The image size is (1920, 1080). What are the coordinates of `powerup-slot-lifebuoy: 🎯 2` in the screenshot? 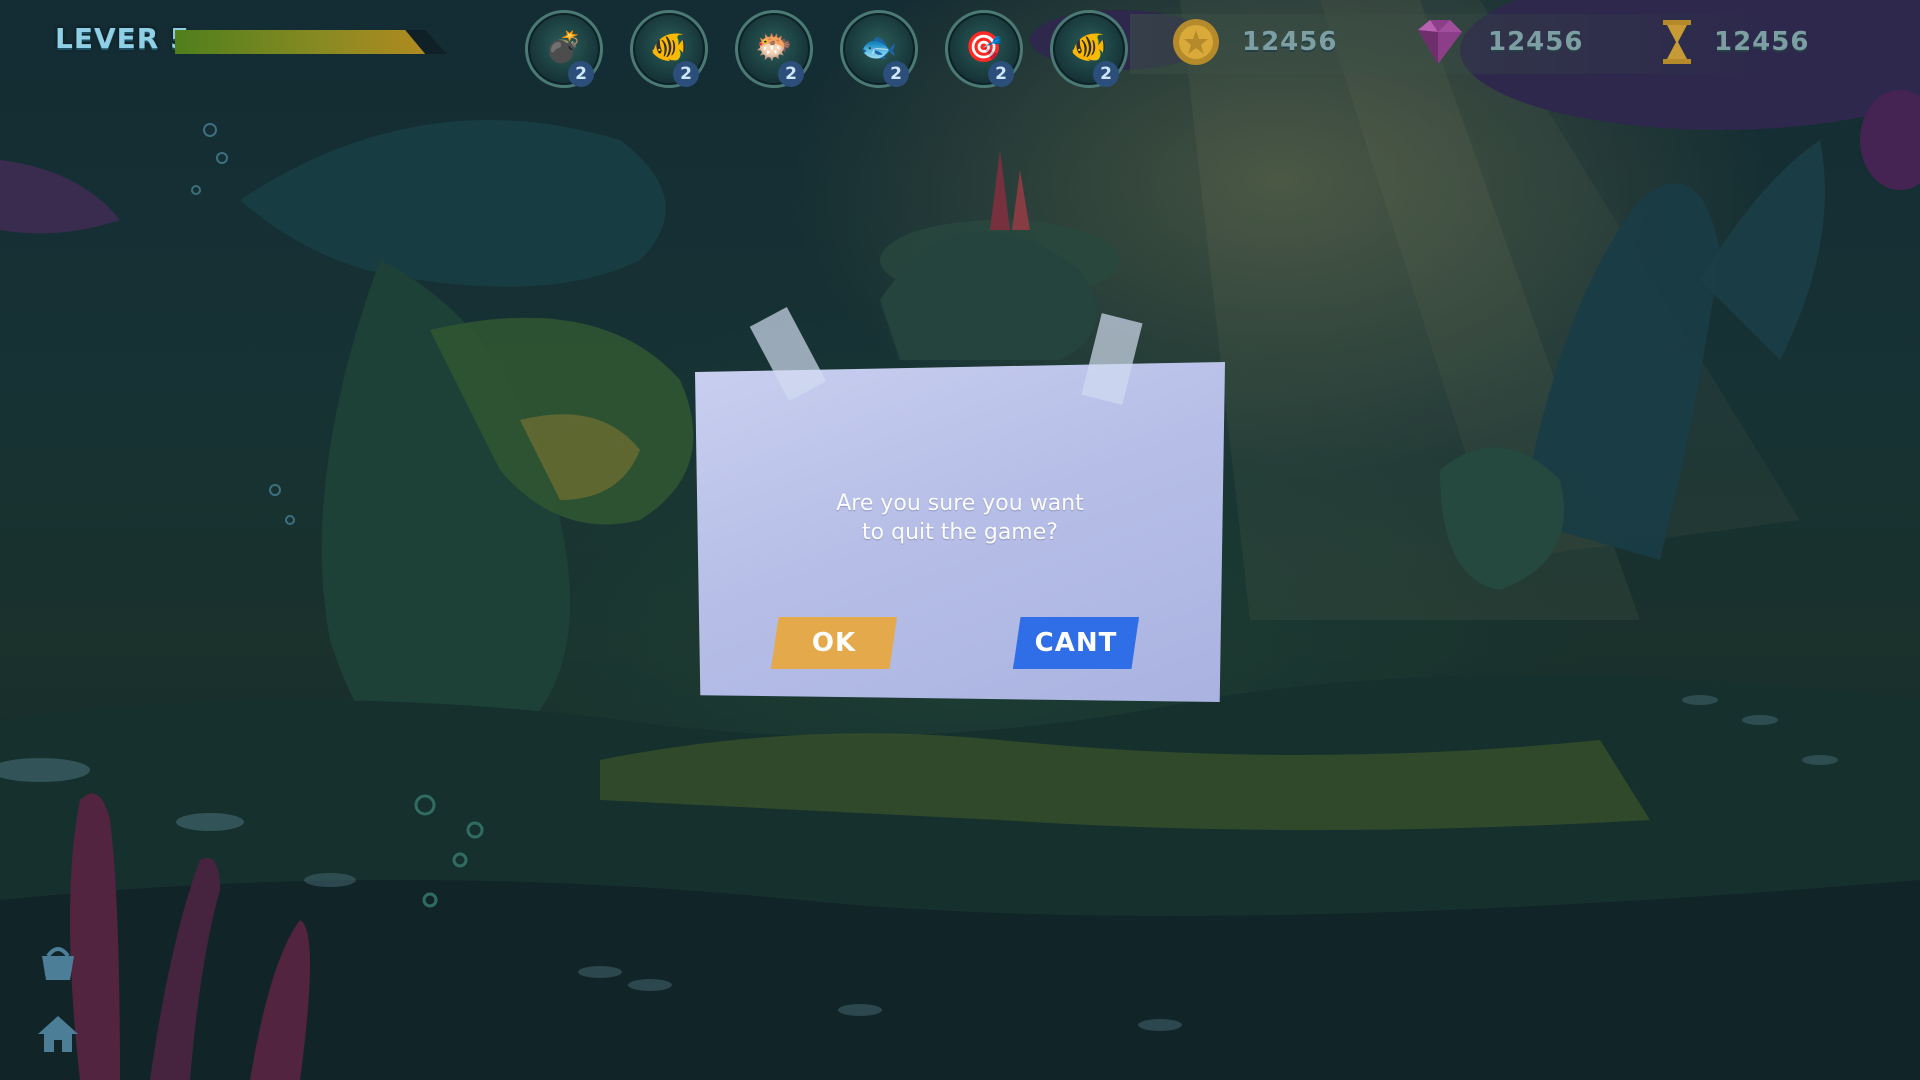 It's located at (984, 49).